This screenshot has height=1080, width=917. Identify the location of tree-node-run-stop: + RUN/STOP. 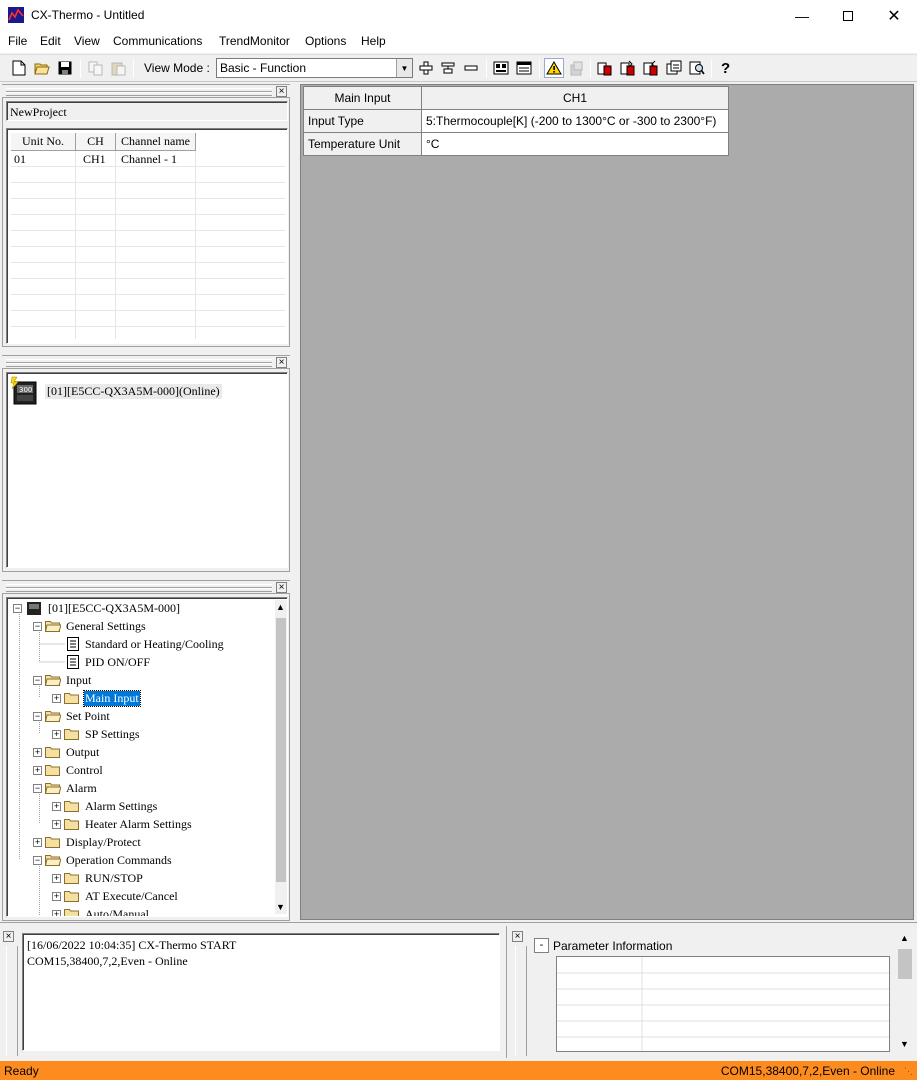
(98, 878).